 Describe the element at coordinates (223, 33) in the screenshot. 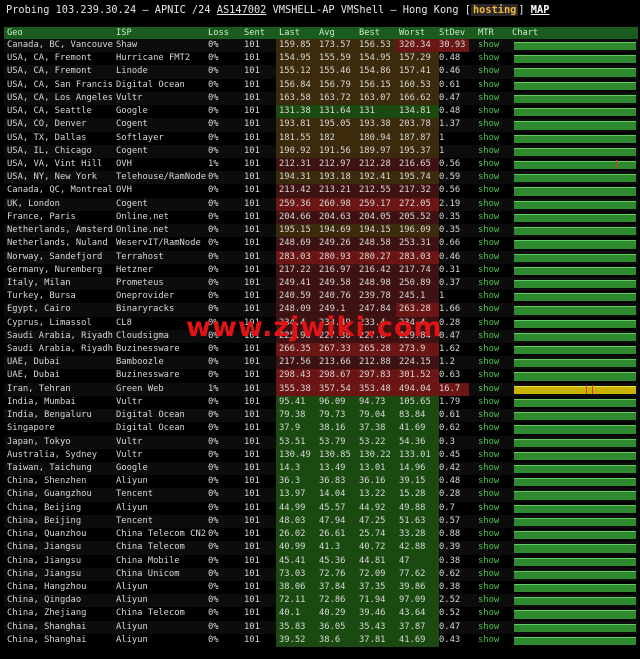

I see `col-loss: Loss` at that location.